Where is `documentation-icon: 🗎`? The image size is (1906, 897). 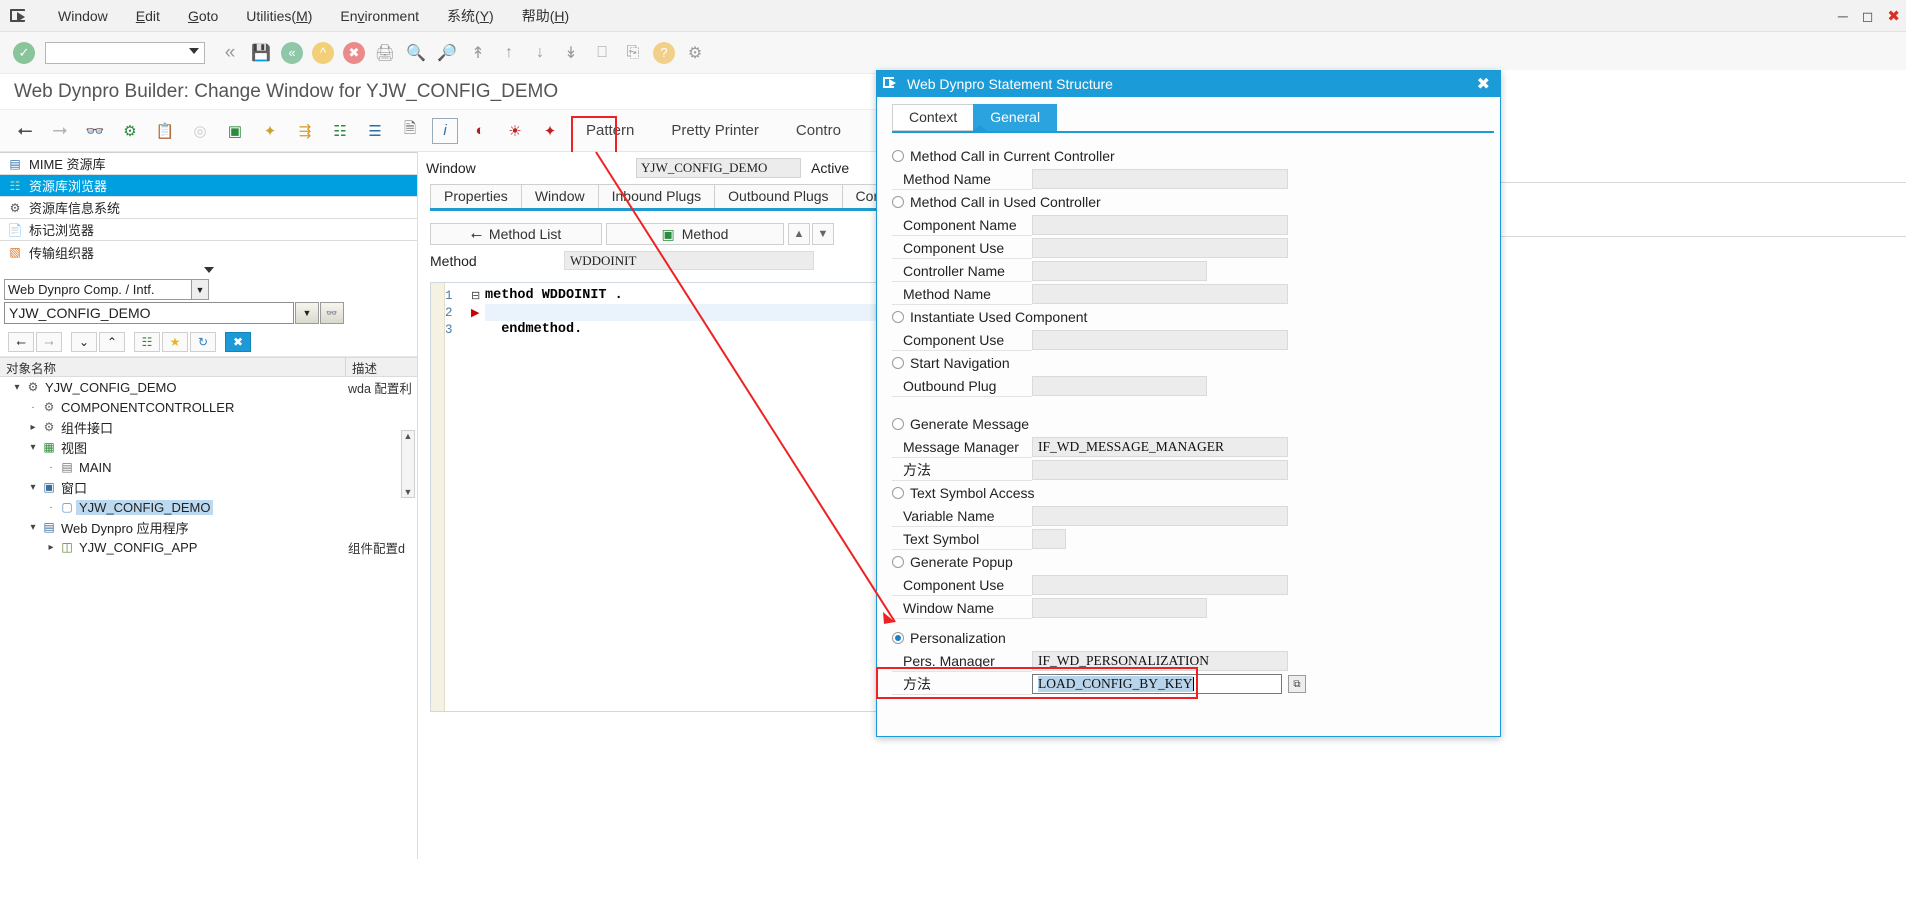
documentation-icon: 🗎 is located at coordinates (410, 131).